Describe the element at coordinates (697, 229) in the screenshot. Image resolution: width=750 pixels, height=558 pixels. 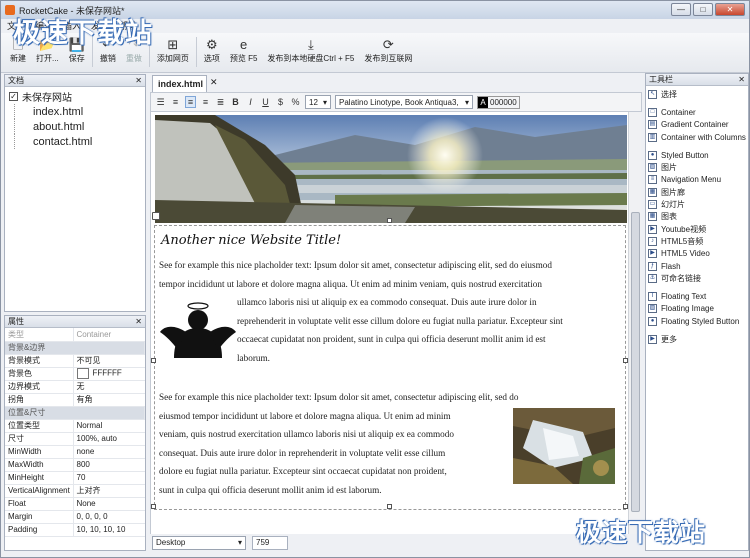
I see `tool-item-youtube: ▶ Youtube视频` at that location.